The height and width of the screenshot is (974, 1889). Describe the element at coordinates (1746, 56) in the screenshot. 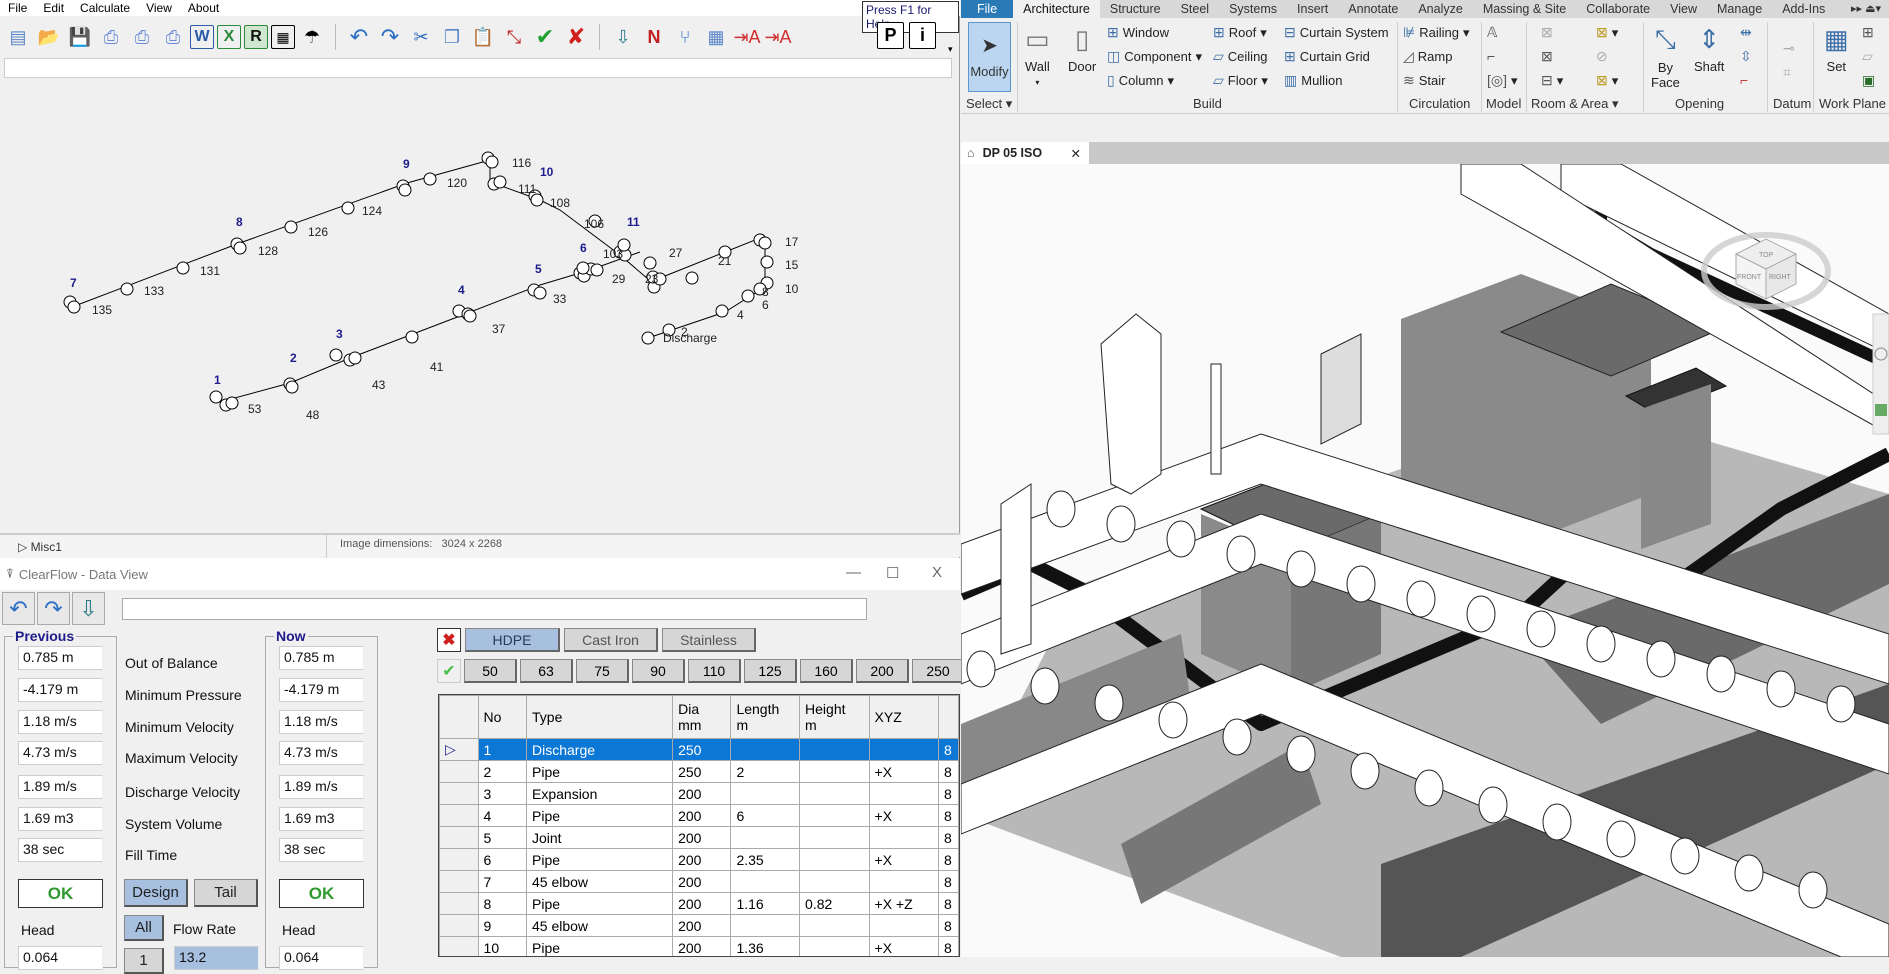

I see `vertical-opening-button: ⇳` at that location.